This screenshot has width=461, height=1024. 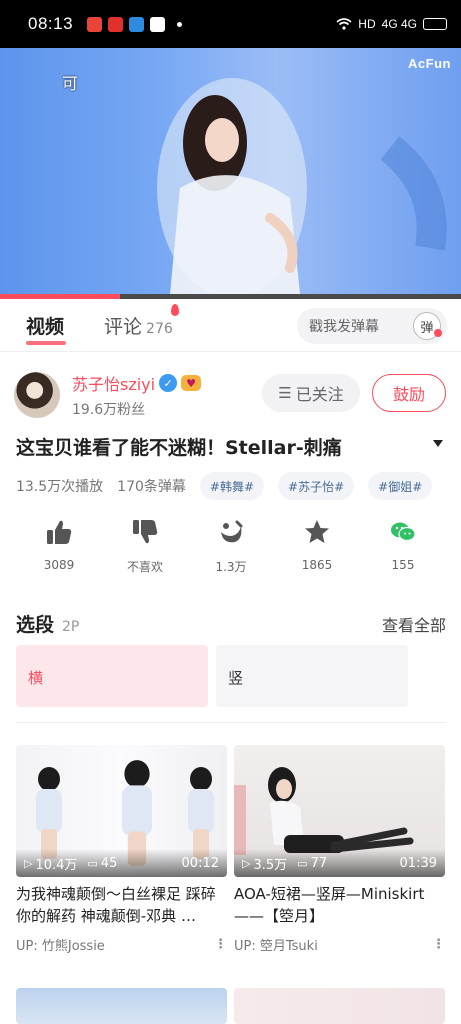 I want to click on follow-button: ☰ 已关注, so click(x=311, y=393).